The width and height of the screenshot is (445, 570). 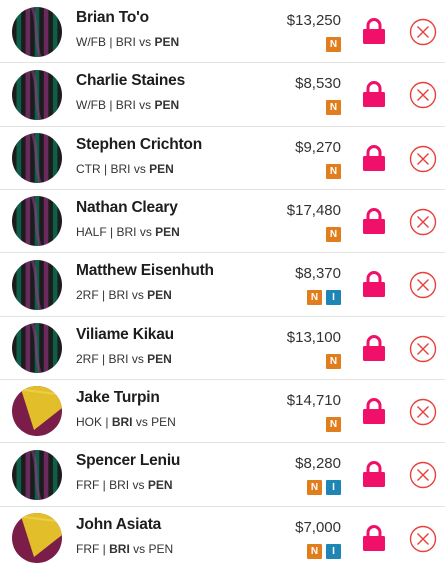 I want to click on player-meta: HOK | BRI vs PEN, so click(x=126, y=422).